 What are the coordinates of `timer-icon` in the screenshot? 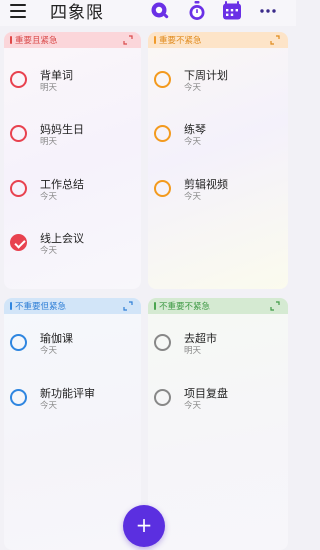 It's located at (197, 11).